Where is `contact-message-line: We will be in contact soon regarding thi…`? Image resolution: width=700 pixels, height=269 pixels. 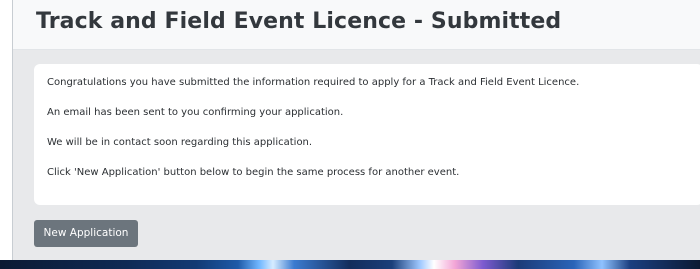 contact-message-line: We will be in contact soon regarding thi… is located at coordinates (180, 142).